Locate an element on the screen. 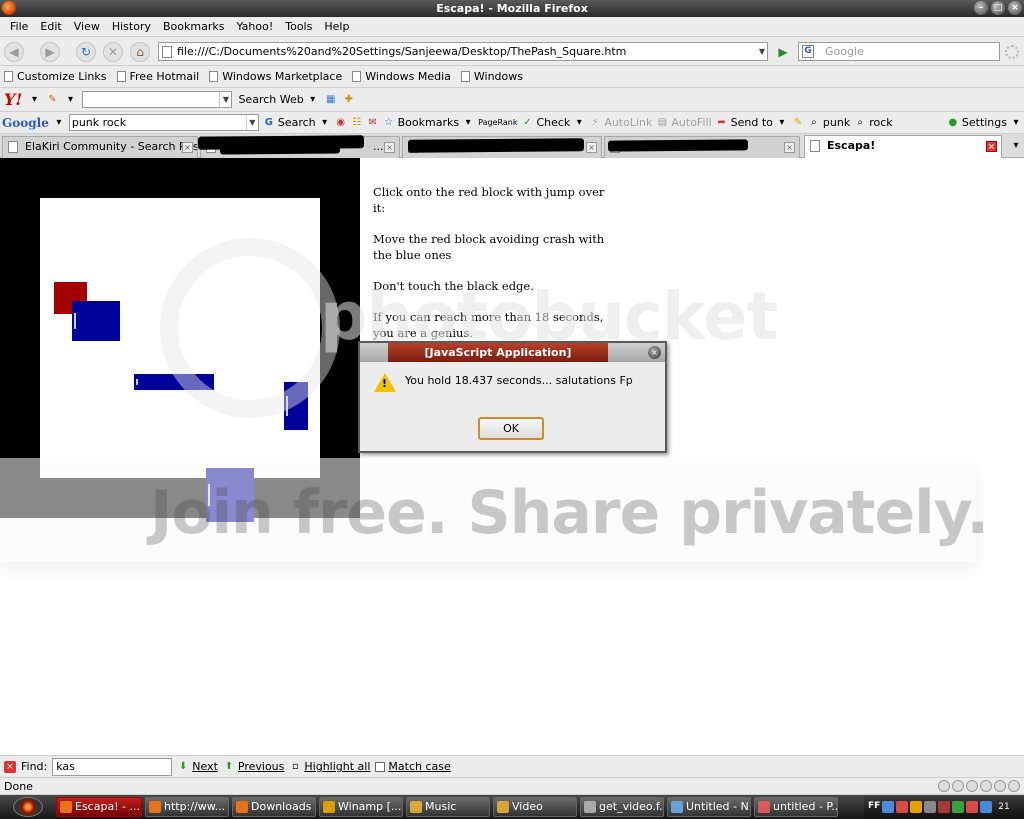 Image resolution: width=1024 pixels, height=819 pixels. tab-elakiri: ElaKiri Community - Search Res... × is located at coordinates (100, 147).